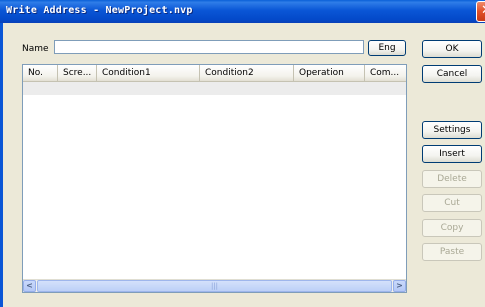  Describe the element at coordinates (452, 203) in the screenshot. I see `cut-button: Cut` at that location.